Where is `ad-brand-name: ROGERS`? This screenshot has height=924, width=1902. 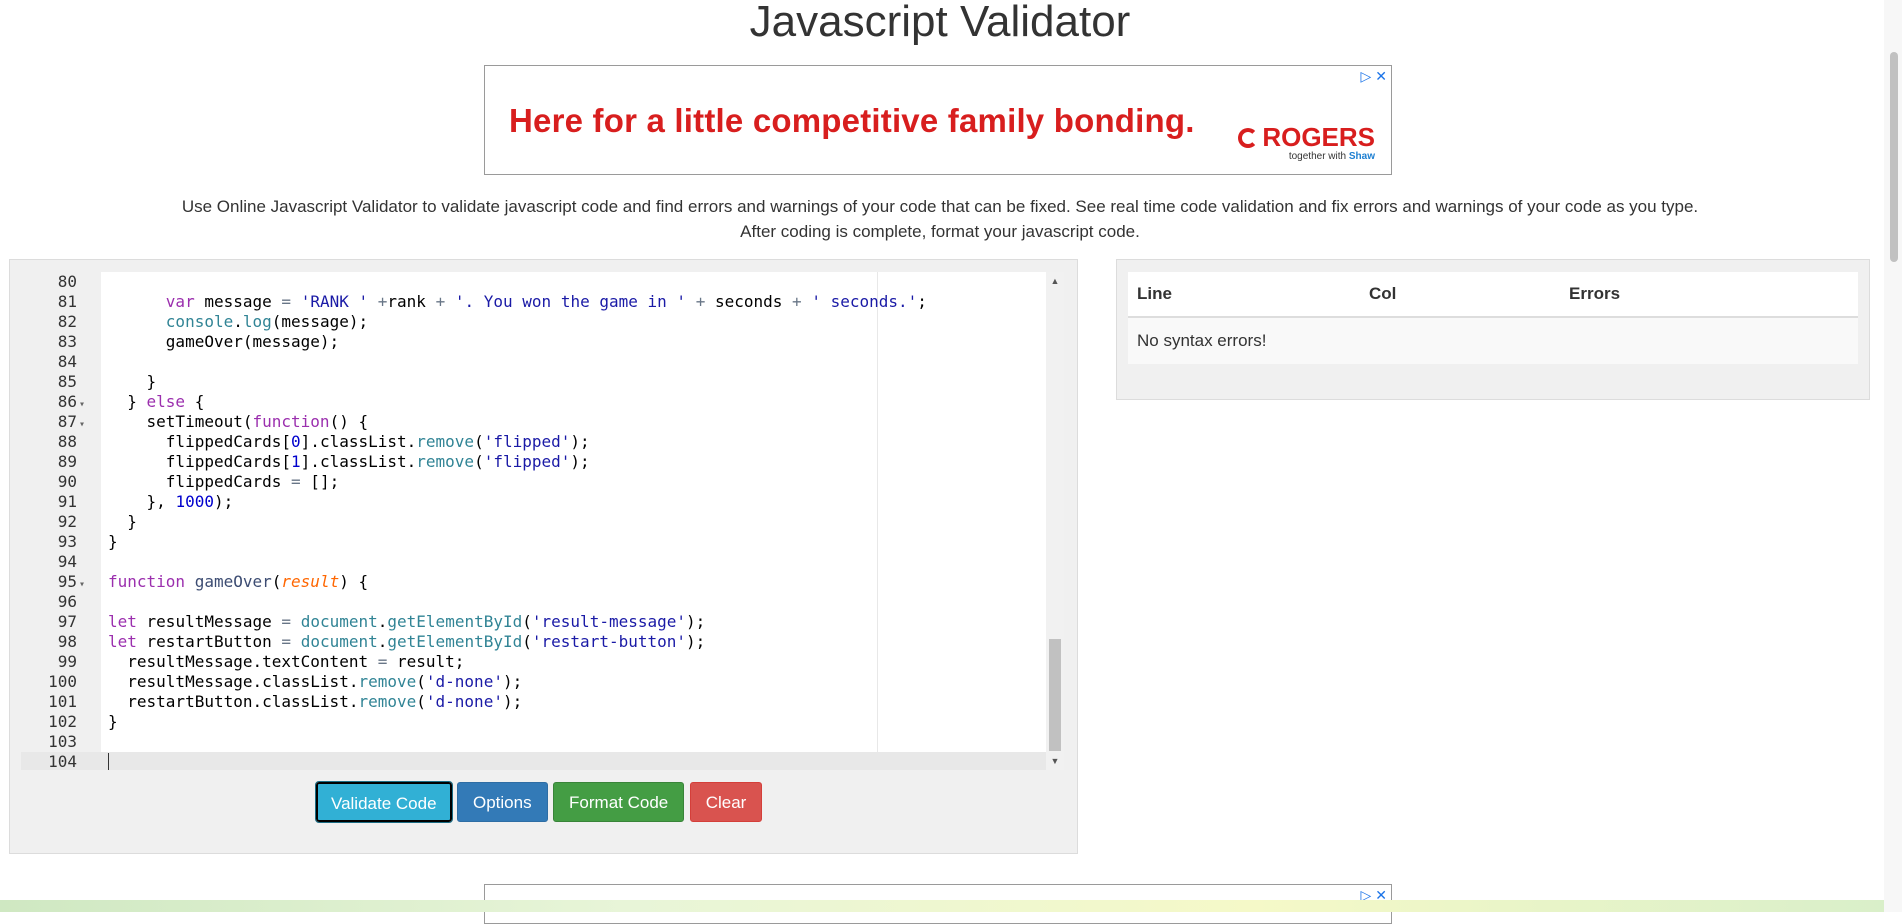
ad-brand-name: ROGERS is located at coordinates (1318, 137).